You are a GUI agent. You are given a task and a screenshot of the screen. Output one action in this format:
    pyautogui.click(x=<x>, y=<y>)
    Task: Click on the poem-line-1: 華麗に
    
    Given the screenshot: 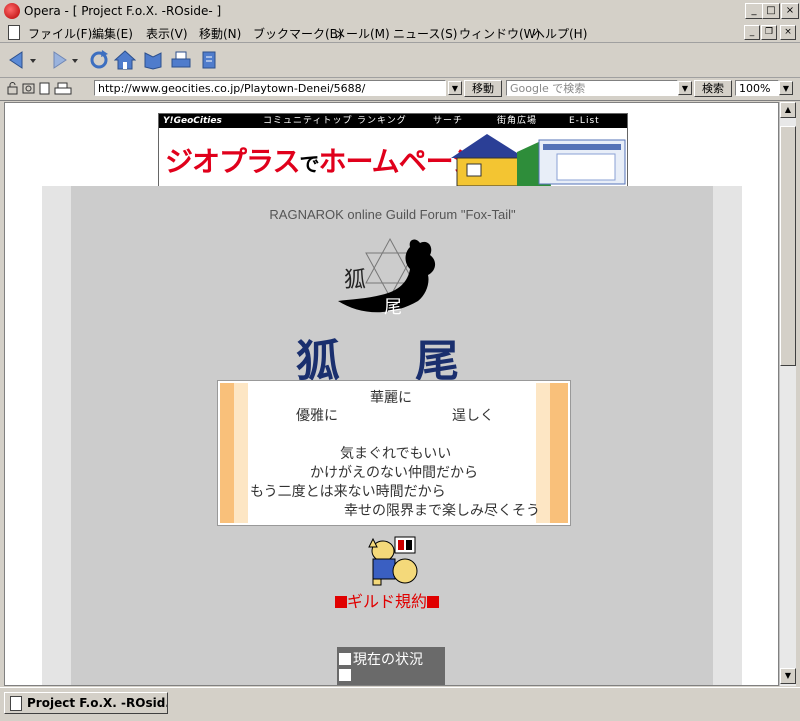 What is the action you would take?
    pyautogui.click(x=391, y=398)
    